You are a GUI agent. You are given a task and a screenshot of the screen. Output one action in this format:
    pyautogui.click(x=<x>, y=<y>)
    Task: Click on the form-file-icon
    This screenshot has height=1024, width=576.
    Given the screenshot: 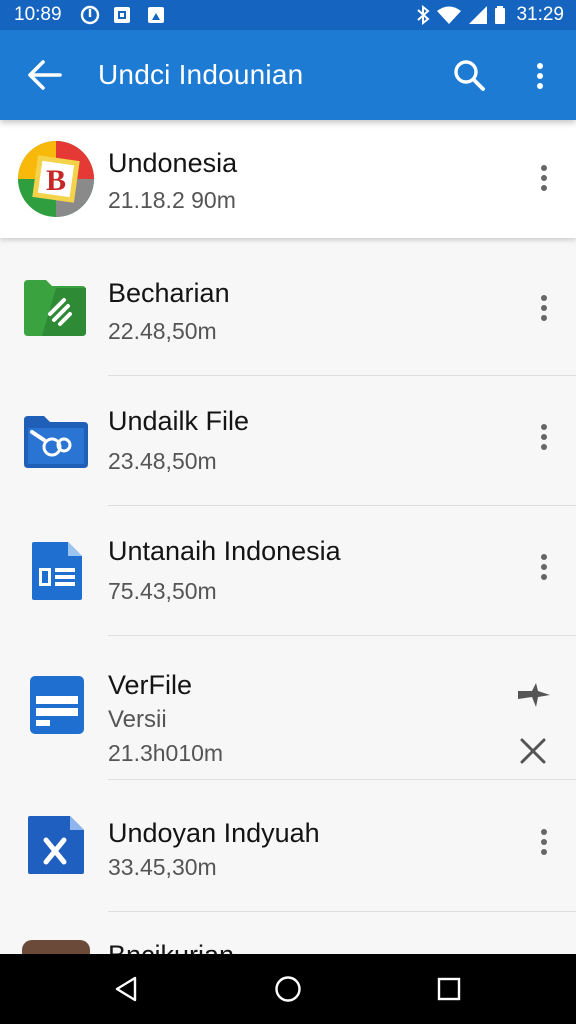 What is the action you would take?
    pyautogui.click(x=57, y=705)
    